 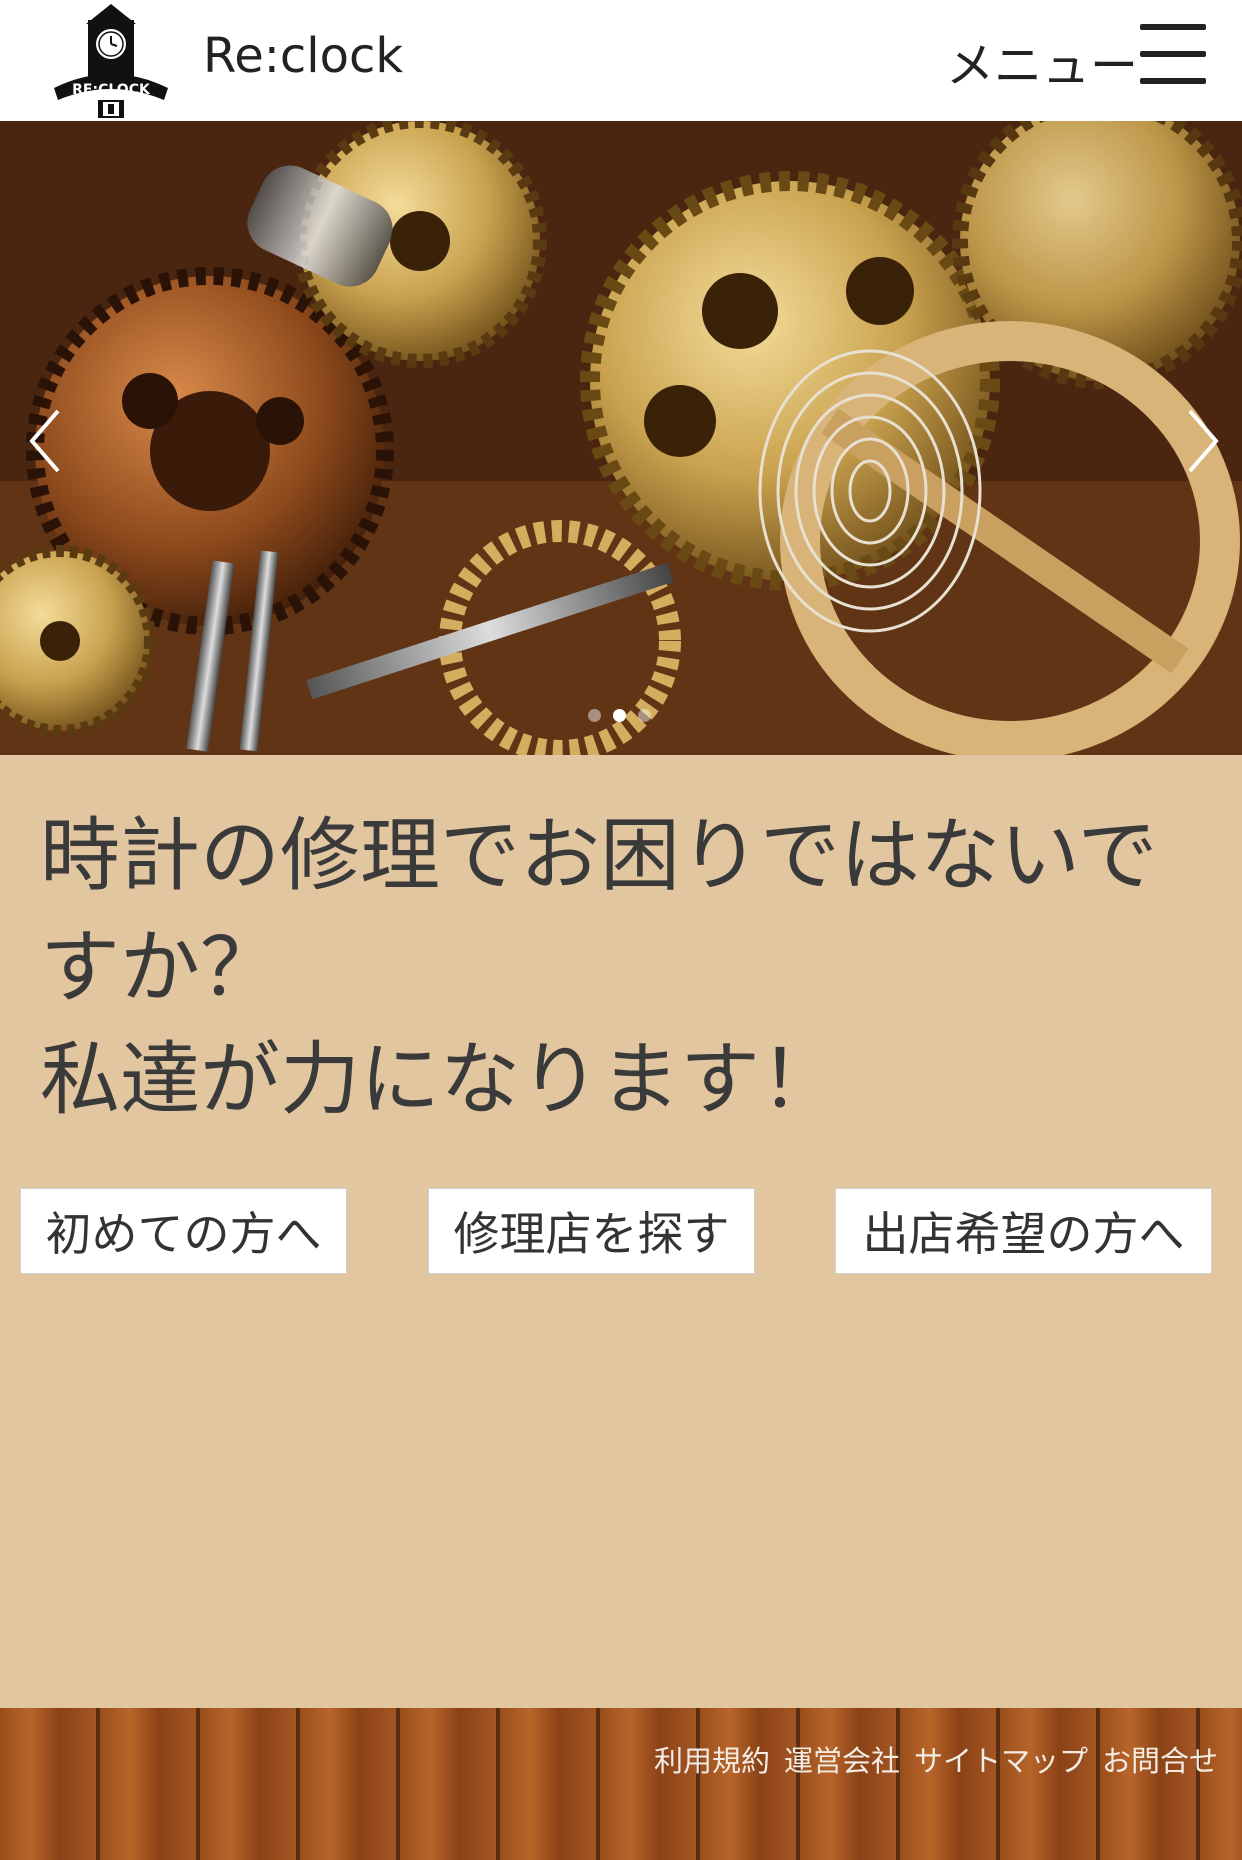 What do you see at coordinates (440, 1079) in the screenshot?
I see `headline-line: 私達が力になります！` at bounding box center [440, 1079].